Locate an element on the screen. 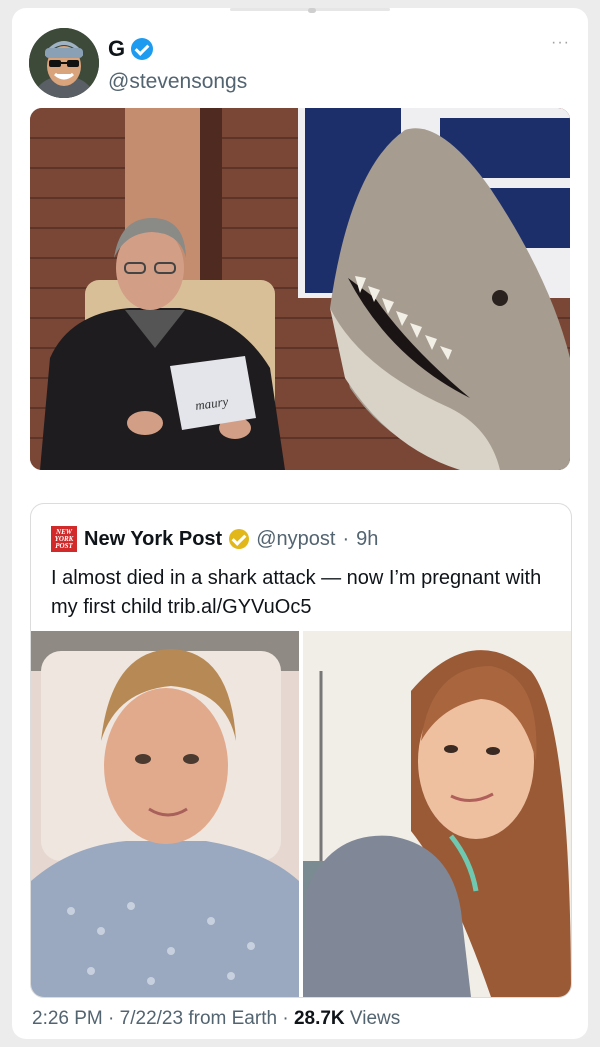  more-options-icon: ··· is located at coordinates (560, 43).